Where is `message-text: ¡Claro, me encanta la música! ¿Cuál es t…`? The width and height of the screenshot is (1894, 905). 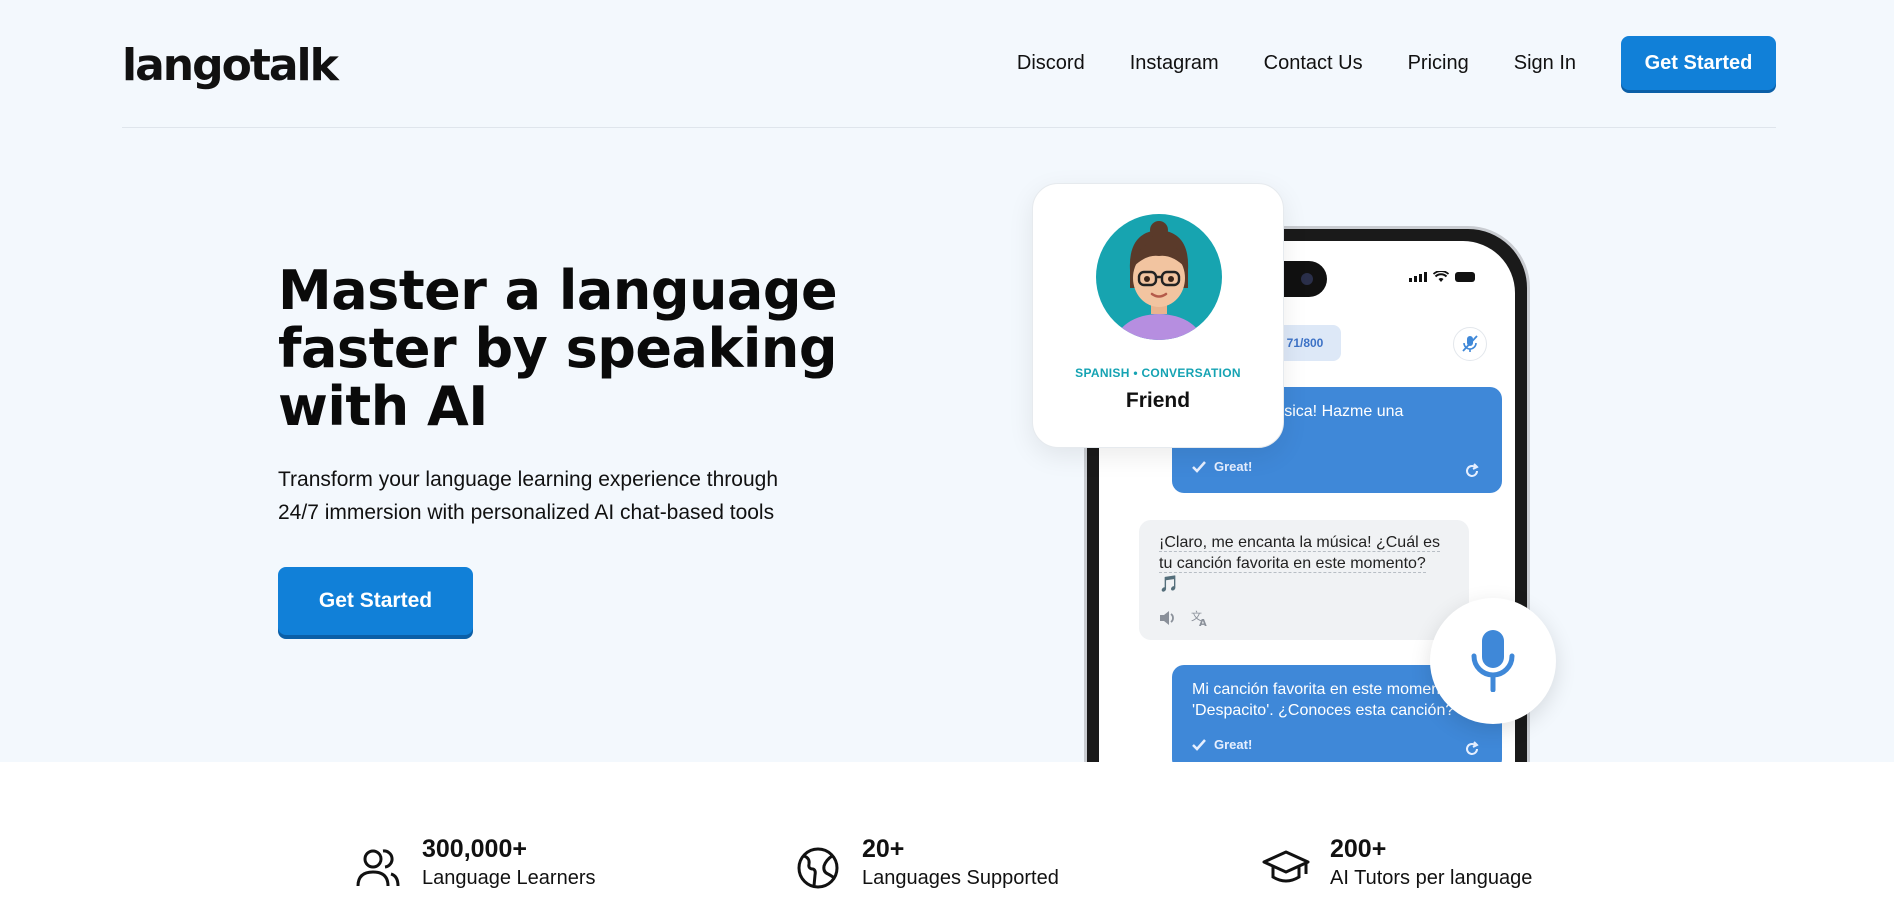
message-text: ¡Claro, me encanta la música! ¿Cuál es t… is located at coordinates (1309, 563).